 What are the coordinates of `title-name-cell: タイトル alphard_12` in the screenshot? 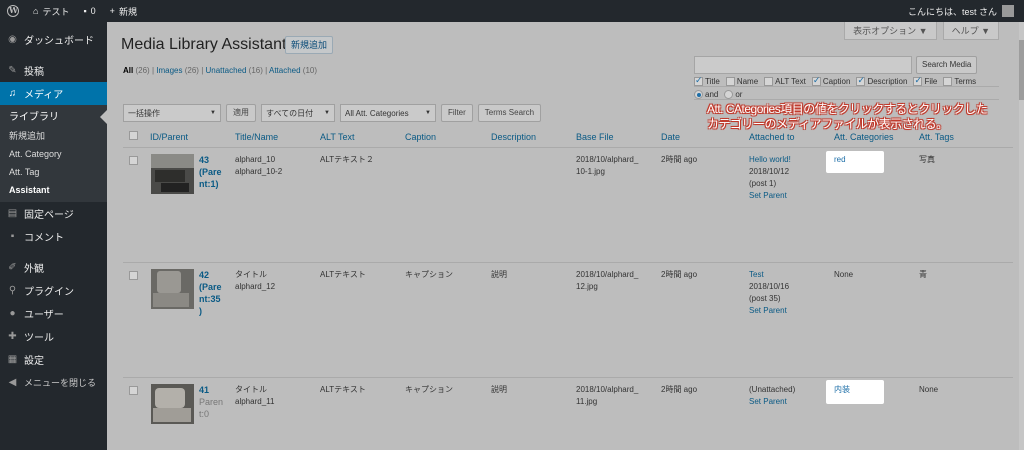 It's located at (255, 281).